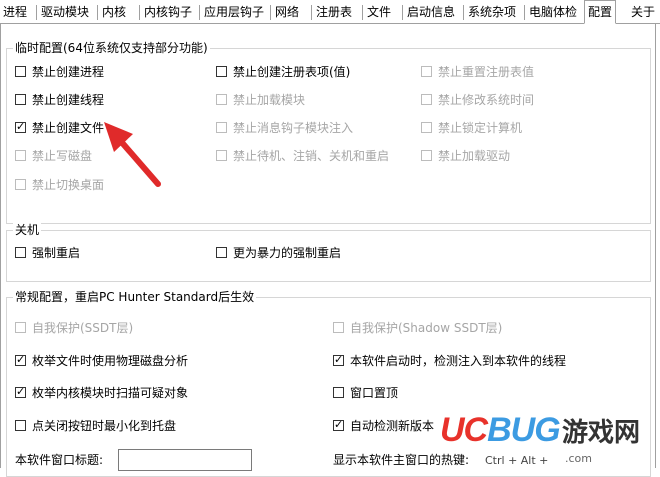  Describe the element at coordinates (68, 128) in the screenshot. I see `checkbox-label: 禁止创建文件` at that location.